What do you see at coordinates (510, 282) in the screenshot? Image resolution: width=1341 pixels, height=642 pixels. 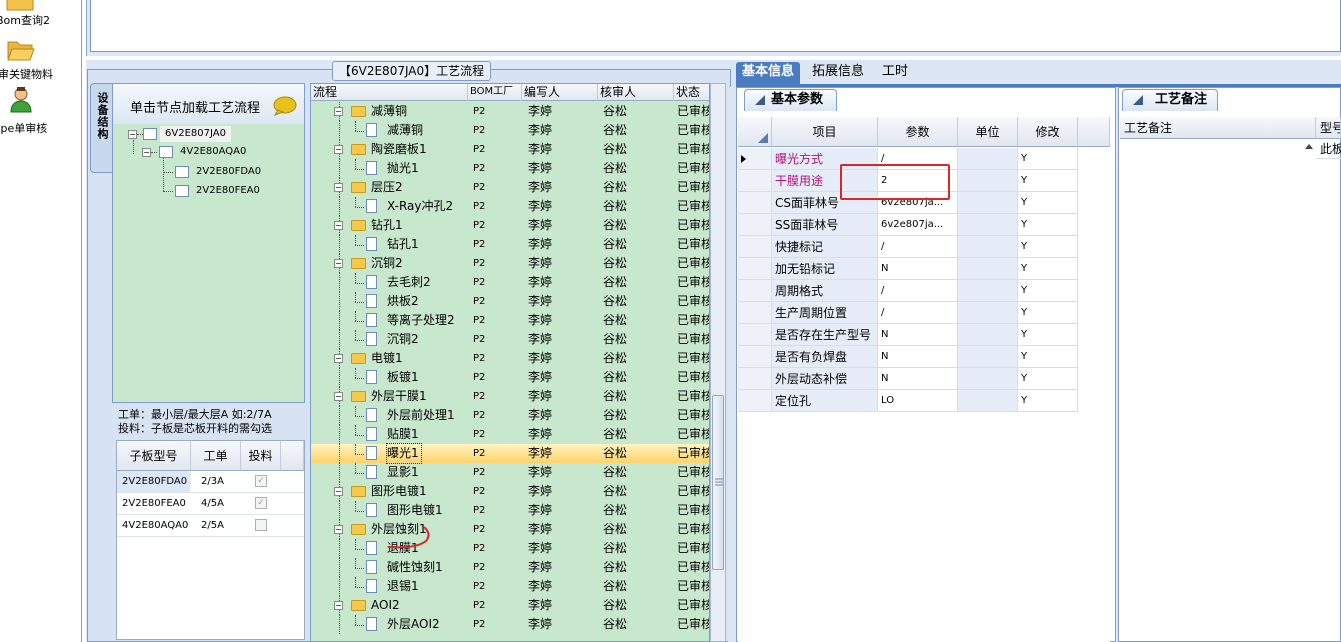 I see `process-step-row: 去毛刺2 P2 李婷 谷松 已审核` at bounding box center [510, 282].